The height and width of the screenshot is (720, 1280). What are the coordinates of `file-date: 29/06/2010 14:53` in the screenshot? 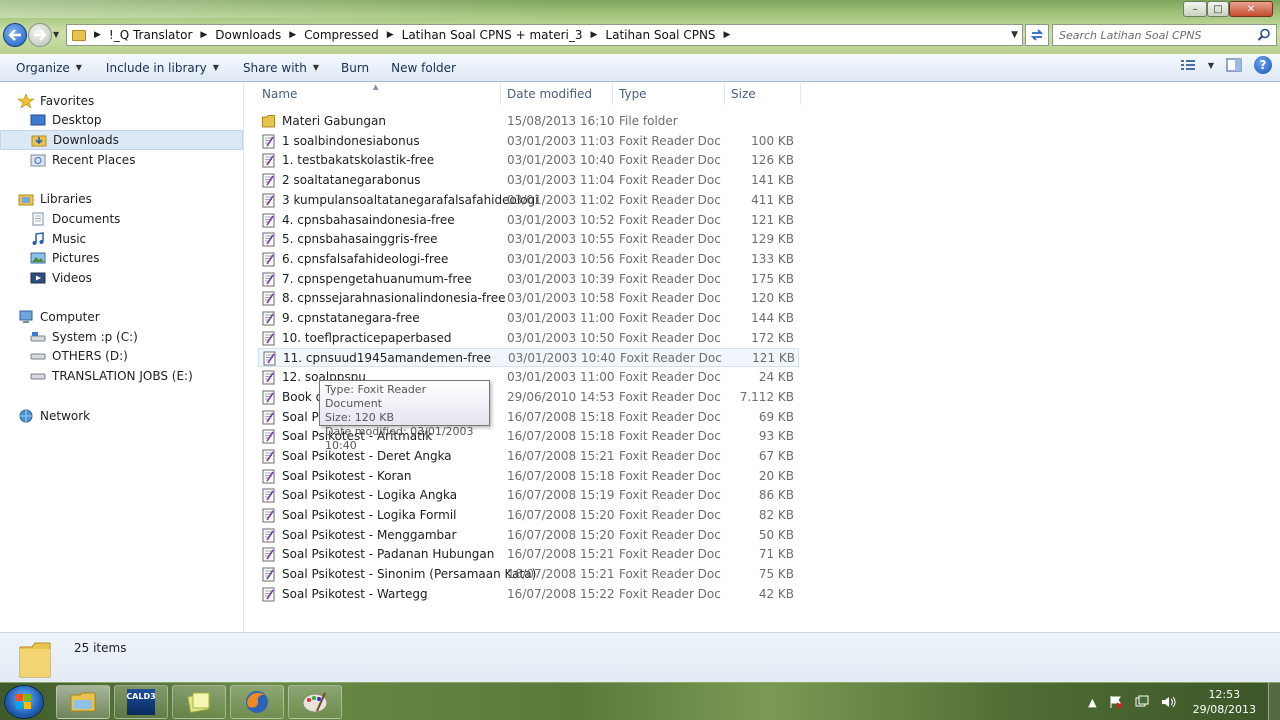 It's located at (561, 397).